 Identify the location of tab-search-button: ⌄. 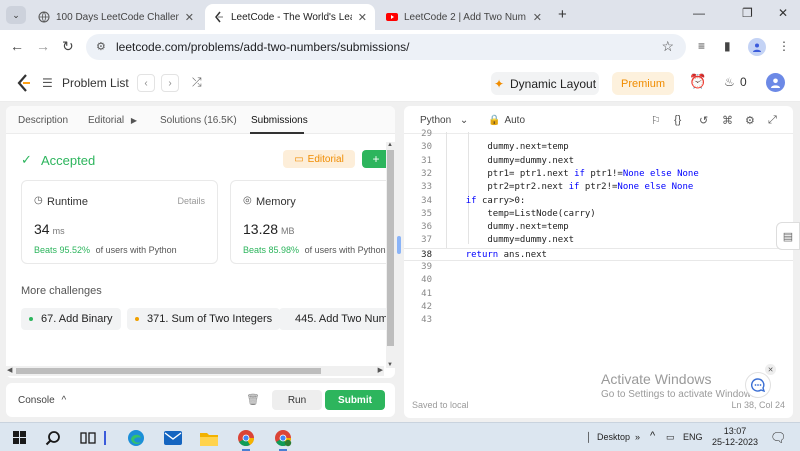
(16, 15).